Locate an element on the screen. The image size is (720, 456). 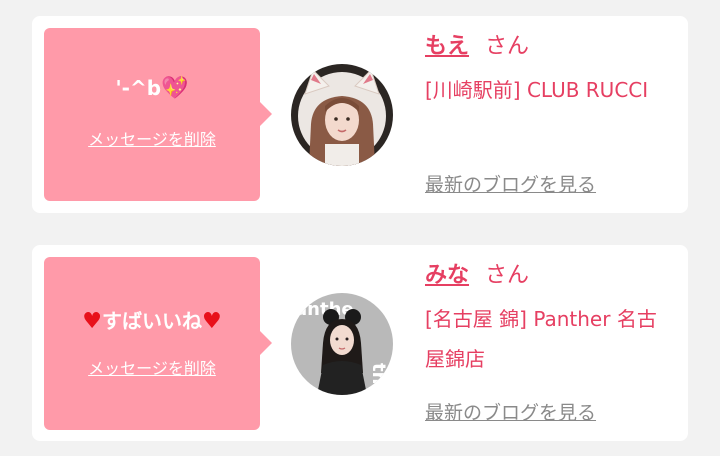
message-text: すばいいね is located at coordinates (152, 321).